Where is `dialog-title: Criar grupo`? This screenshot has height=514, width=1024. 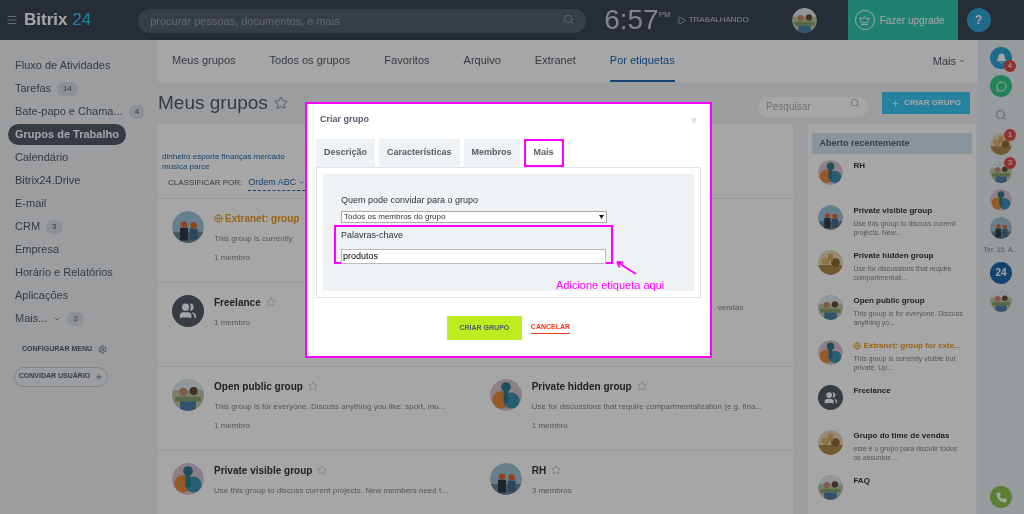
dialog-title: Criar grupo is located at coordinates (344, 120).